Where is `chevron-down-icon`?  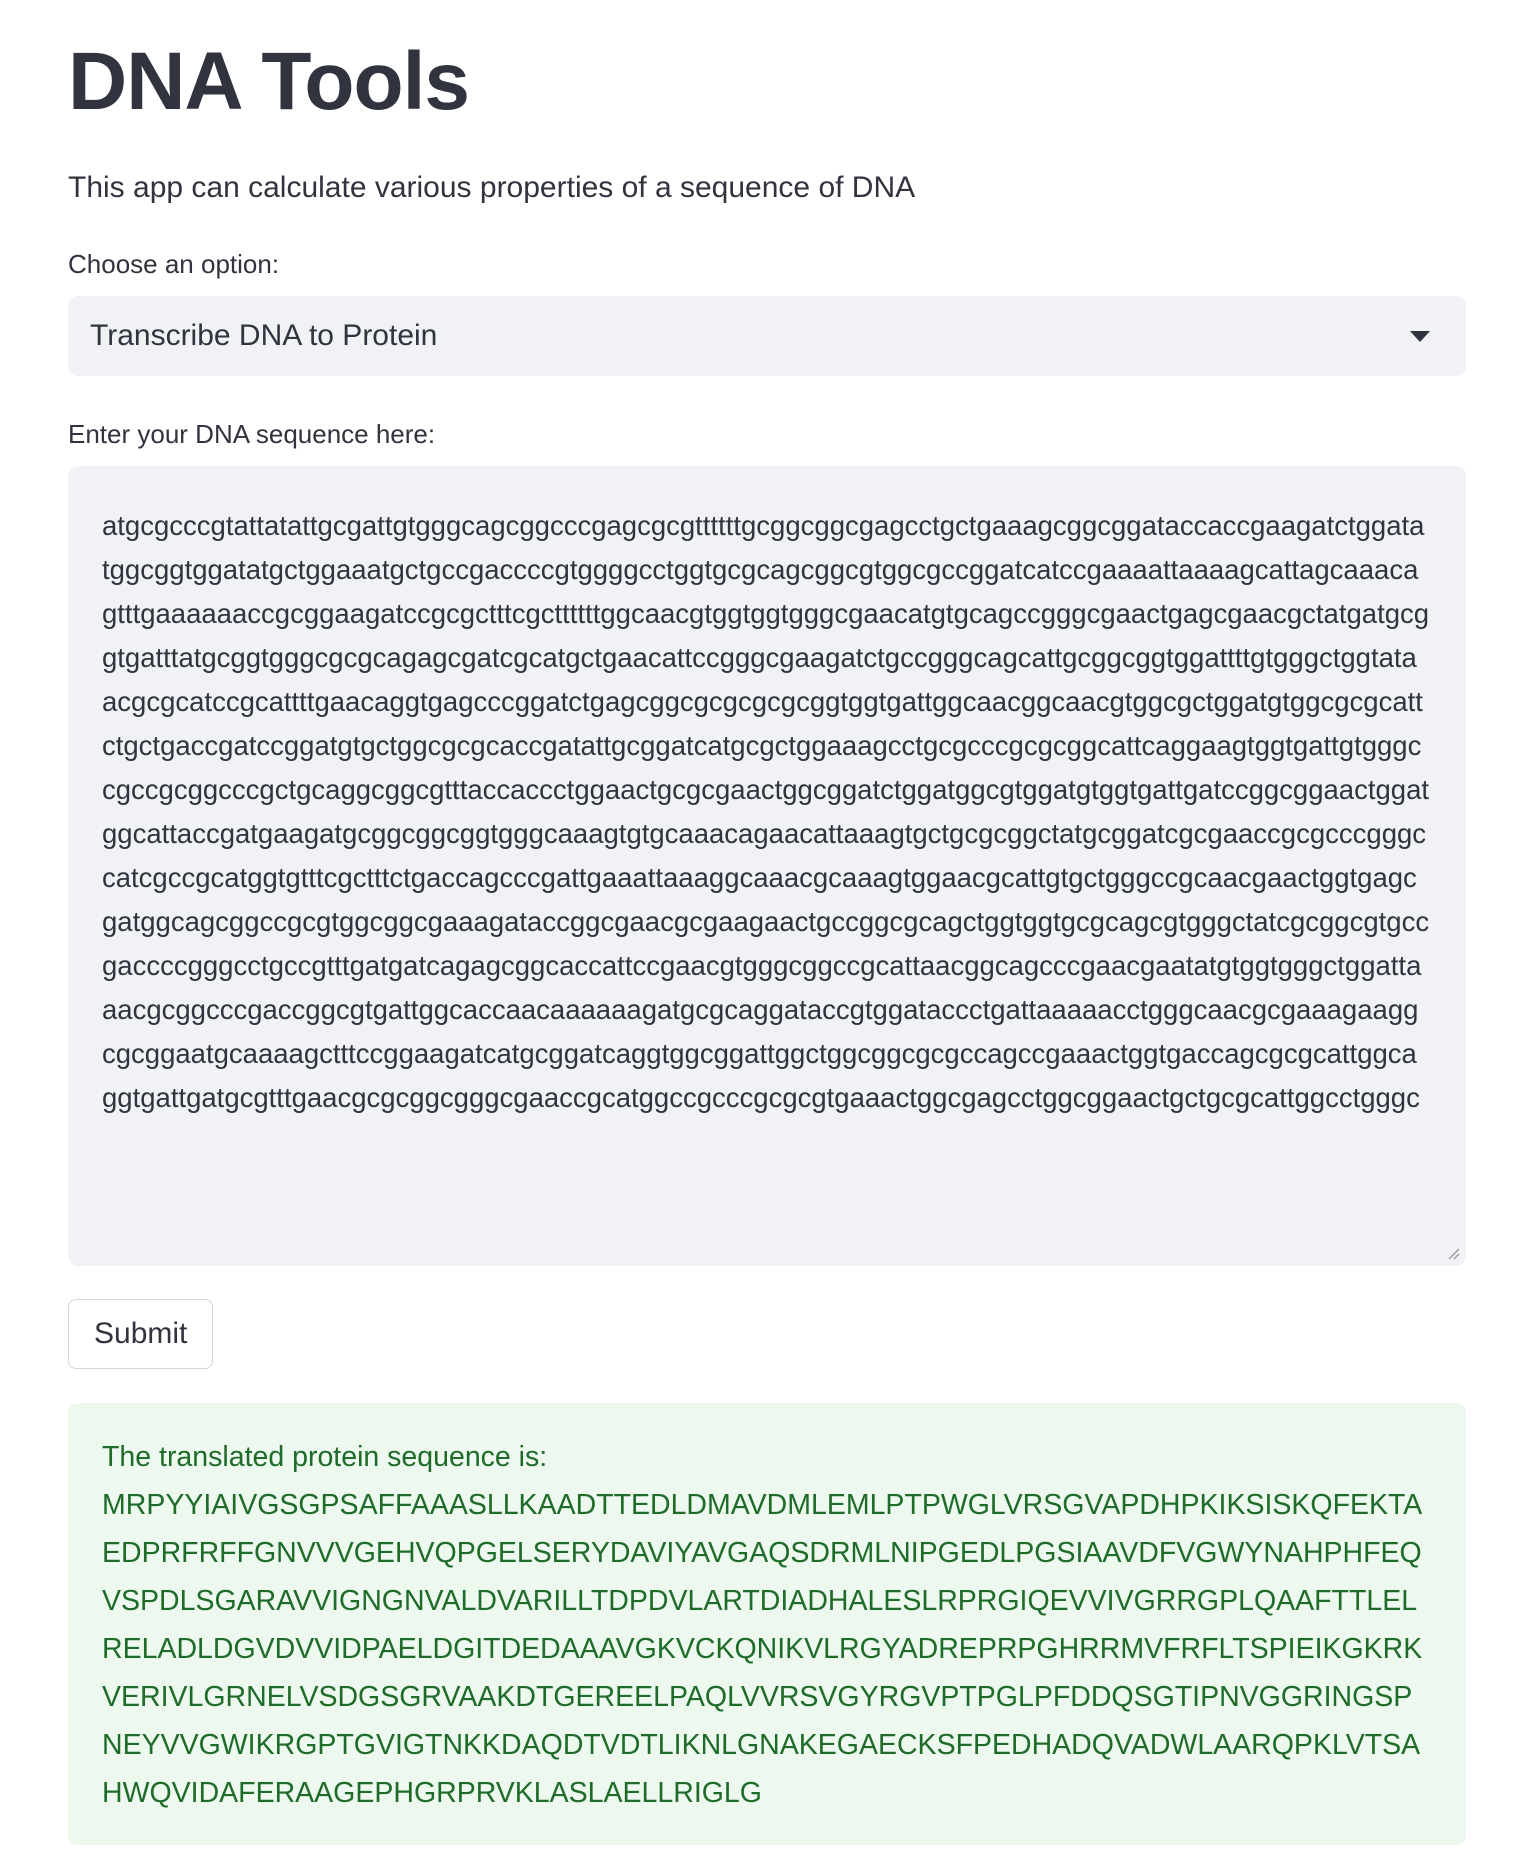 chevron-down-icon is located at coordinates (1420, 336).